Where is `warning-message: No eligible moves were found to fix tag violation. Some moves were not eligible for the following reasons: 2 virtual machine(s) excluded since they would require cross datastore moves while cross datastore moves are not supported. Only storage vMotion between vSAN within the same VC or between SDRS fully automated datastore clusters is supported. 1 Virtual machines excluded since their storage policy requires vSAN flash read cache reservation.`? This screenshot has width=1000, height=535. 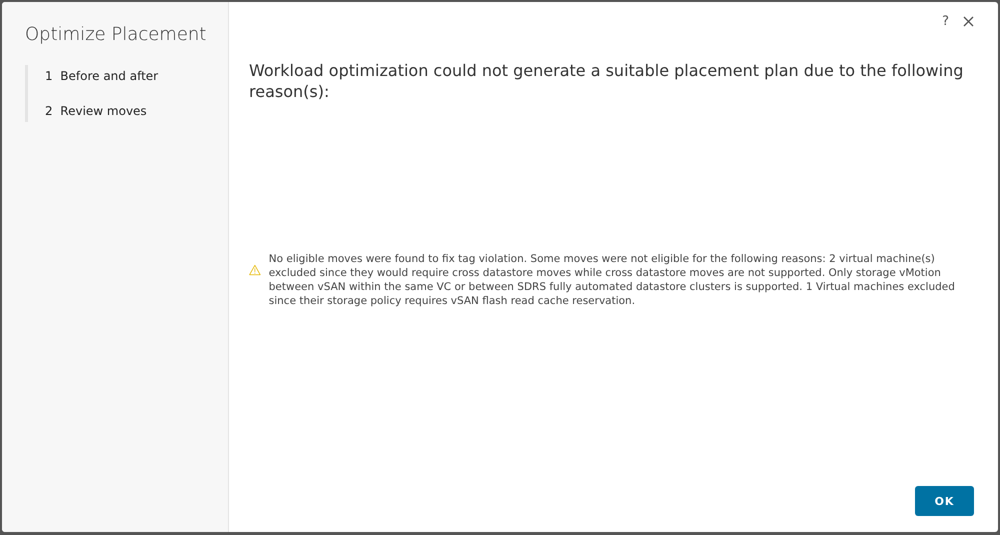
warning-message: No eligible moves were found to fix tag violation. Some moves were not eligible for the following reasons: 2 virtual machine(s) excluded since they would require cross datastore moves while cross datastore moves are not supported. Only storage vMotion between vSAN within the same VC or between SDRS fully automated datastore clusters is supported. 1 Virtual machines excluded since their storage policy requires vSAN flash read cache reservation. is located at coordinates (612, 280).